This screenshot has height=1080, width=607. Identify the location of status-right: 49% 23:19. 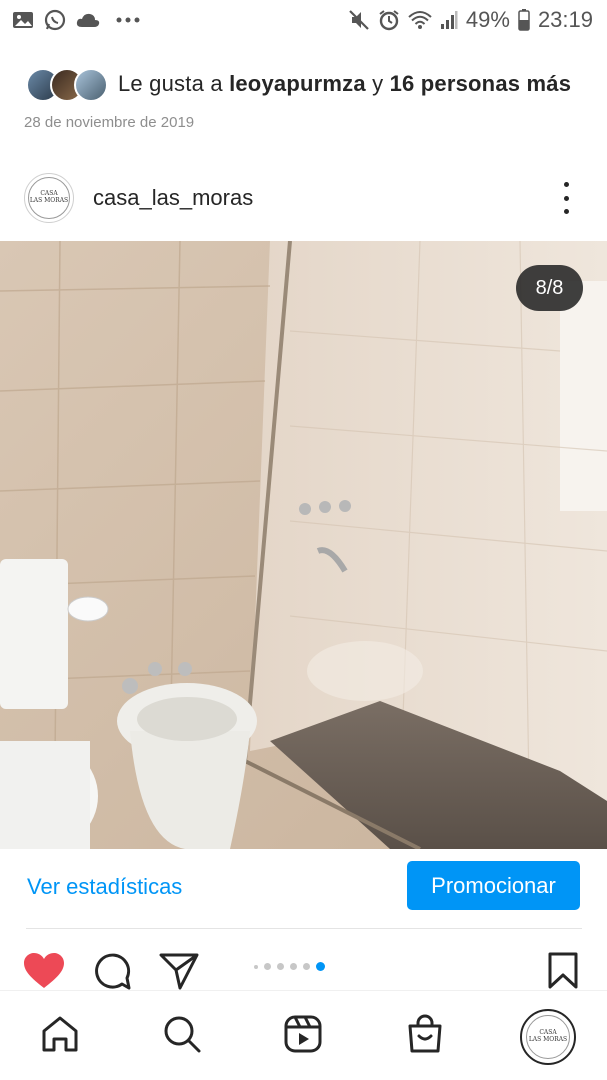
(470, 20).